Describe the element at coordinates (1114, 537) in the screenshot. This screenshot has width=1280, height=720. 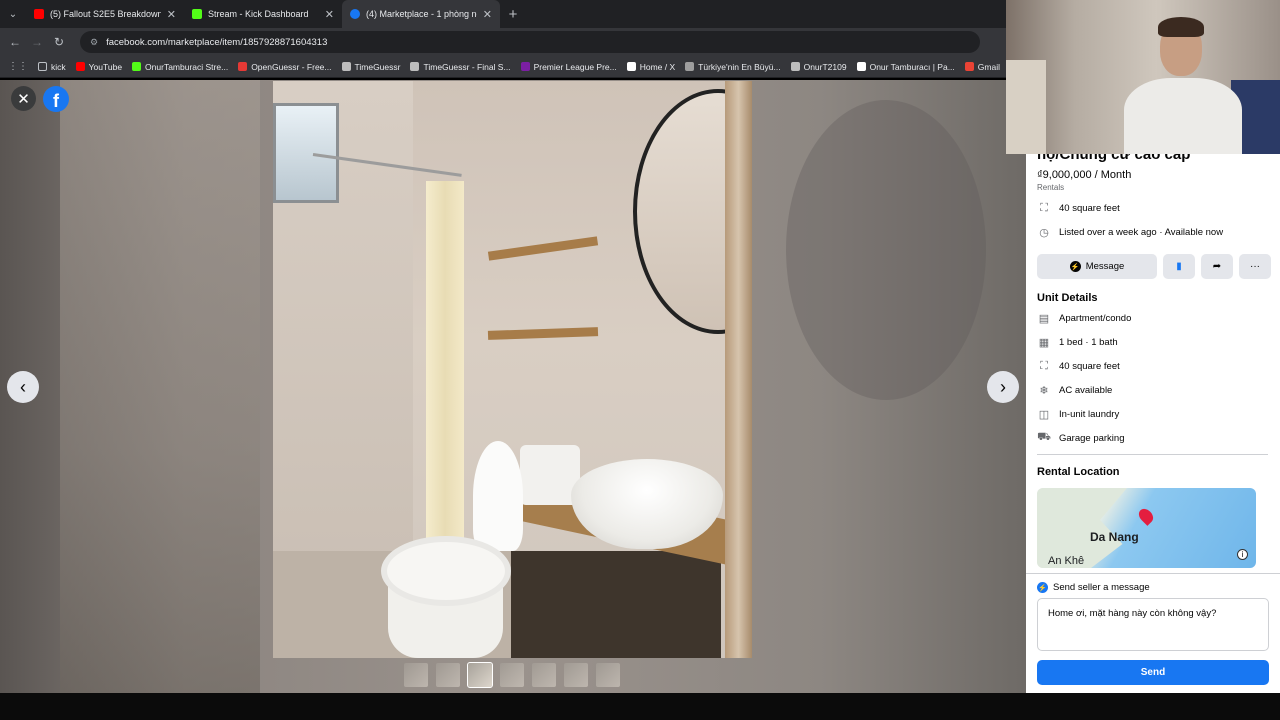
I see `map-city-label: Da Nang` at that location.